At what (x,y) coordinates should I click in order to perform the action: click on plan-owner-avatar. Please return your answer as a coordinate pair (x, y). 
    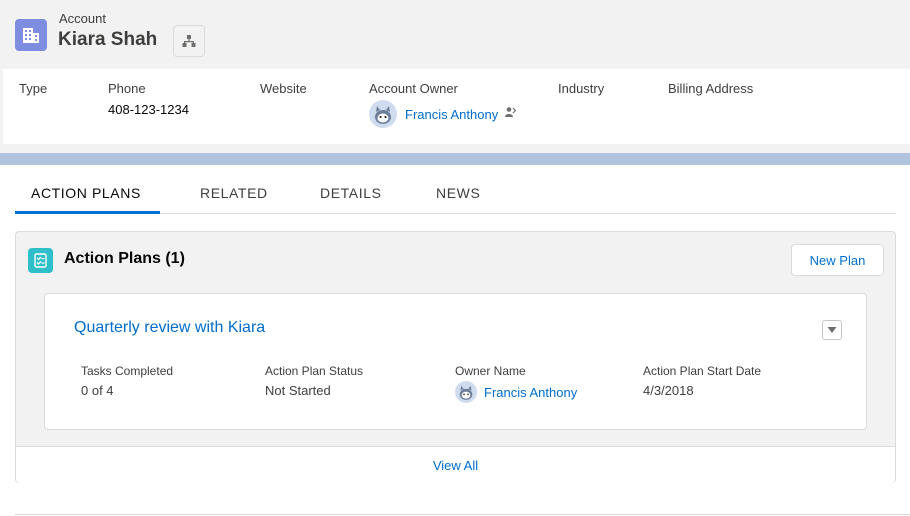
    Looking at the image, I should click on (466, 392).